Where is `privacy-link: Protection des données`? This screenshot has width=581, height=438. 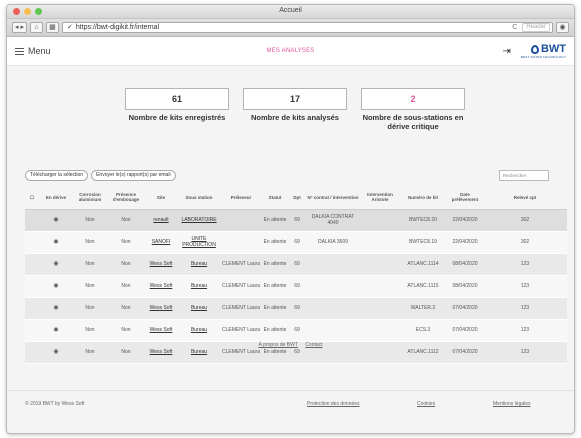
privacy-link: Protection des données is located at coordinates (333, 404).